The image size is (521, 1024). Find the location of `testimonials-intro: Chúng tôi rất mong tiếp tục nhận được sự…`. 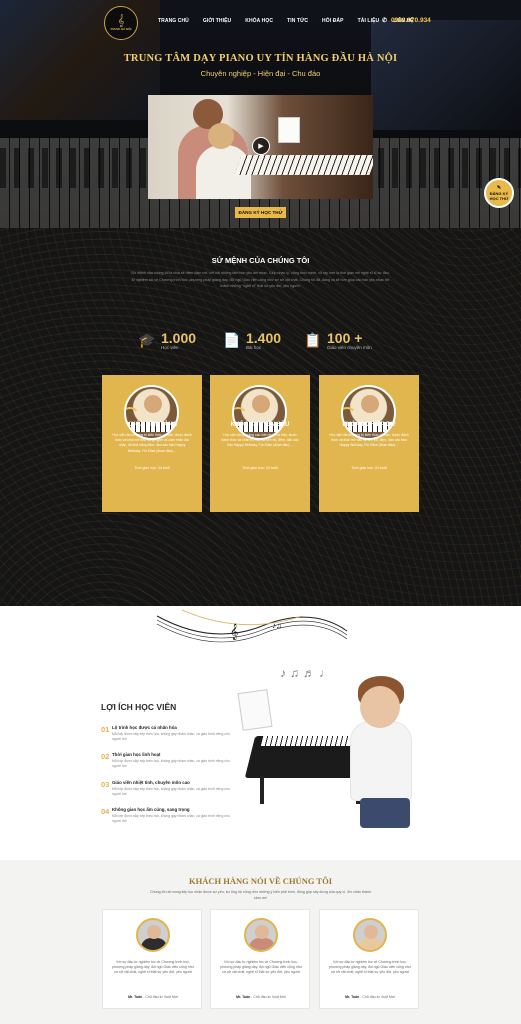

testimonials-intro: Chúng tôi rất mong tiếp tục nhận được sự… is located at coordinates (260, 895).